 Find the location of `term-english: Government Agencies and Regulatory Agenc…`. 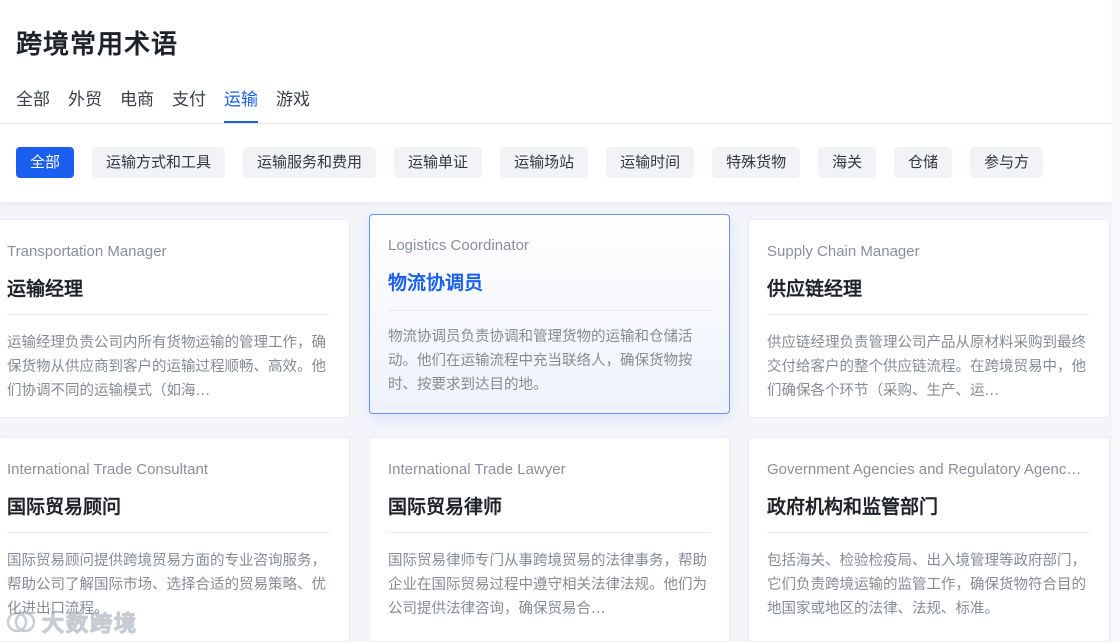

term-english: Government Agencies and Regulatory Agenc… is located at coordinates (924, 469).